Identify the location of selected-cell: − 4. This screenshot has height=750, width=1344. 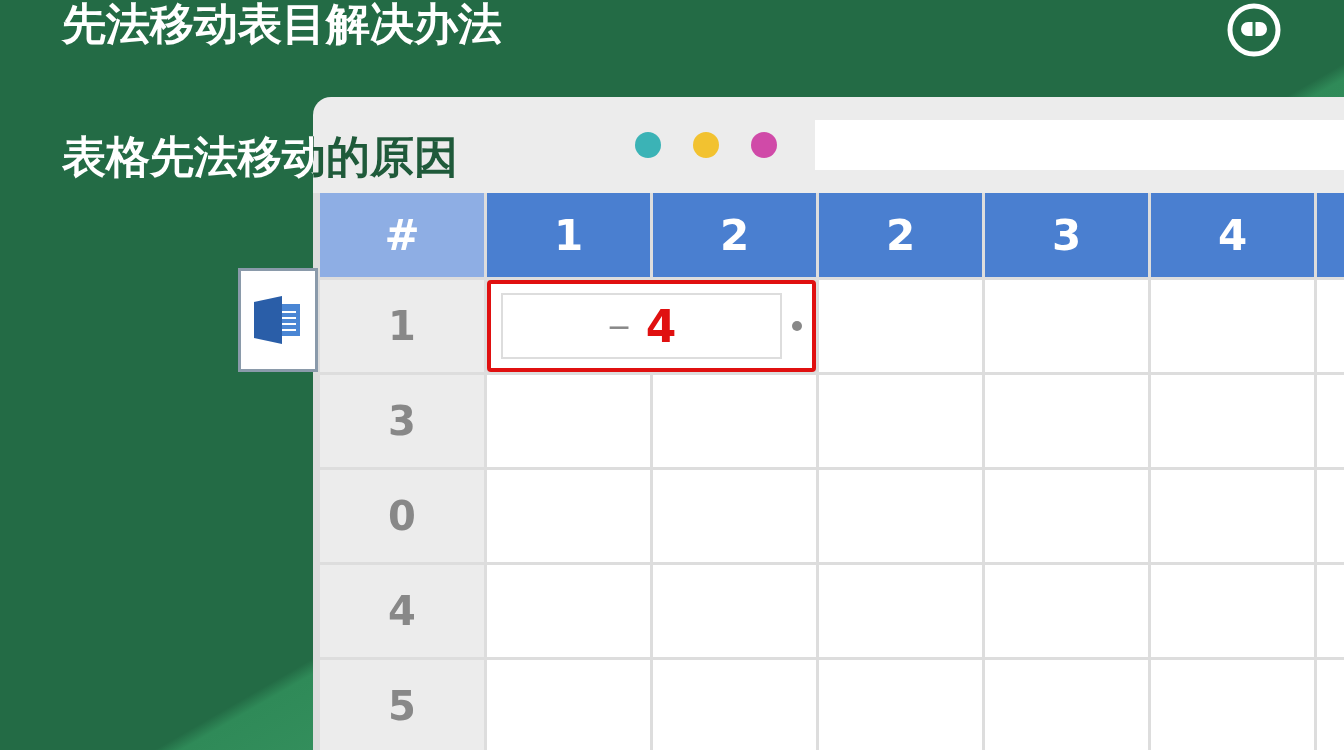
(651, 326).